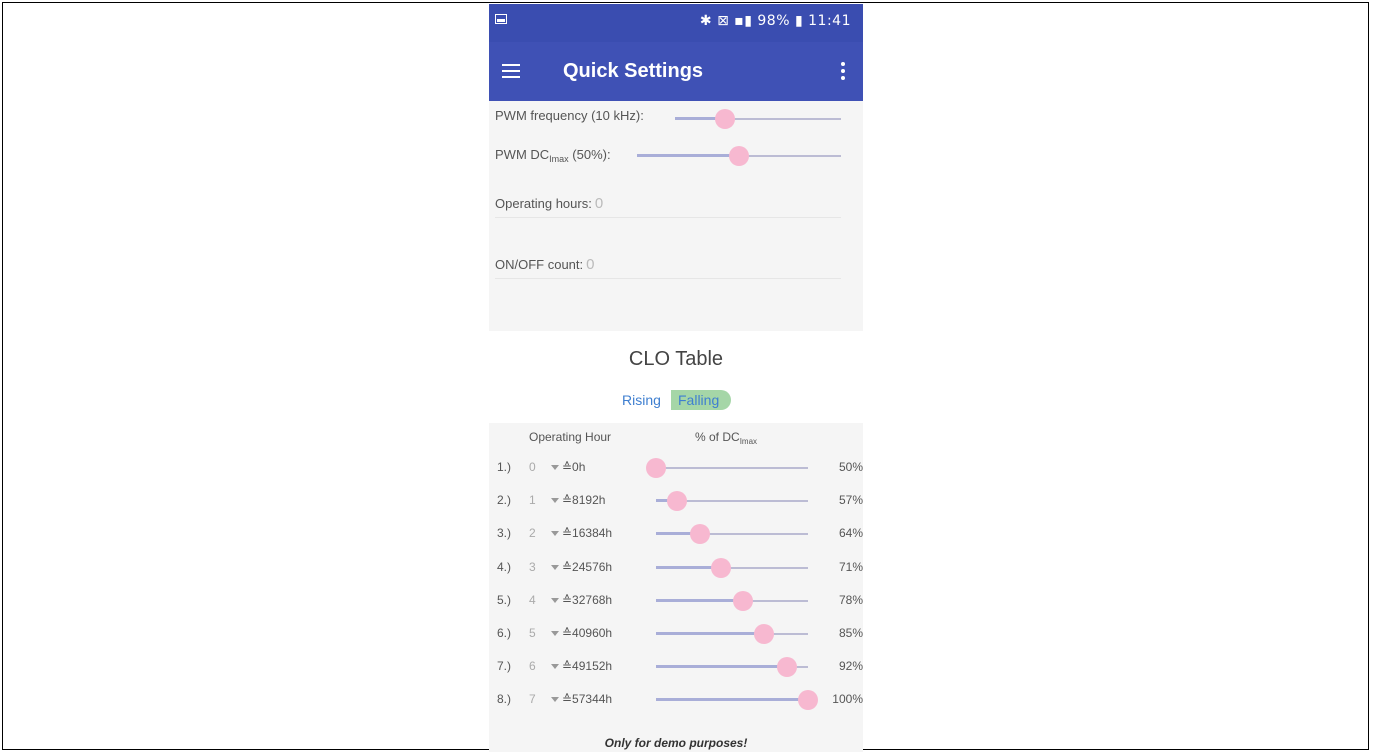  What do you see at coordinates (532, 533) in the screenshot?
I see `row-number: 2` at bounding box center [532, 533].